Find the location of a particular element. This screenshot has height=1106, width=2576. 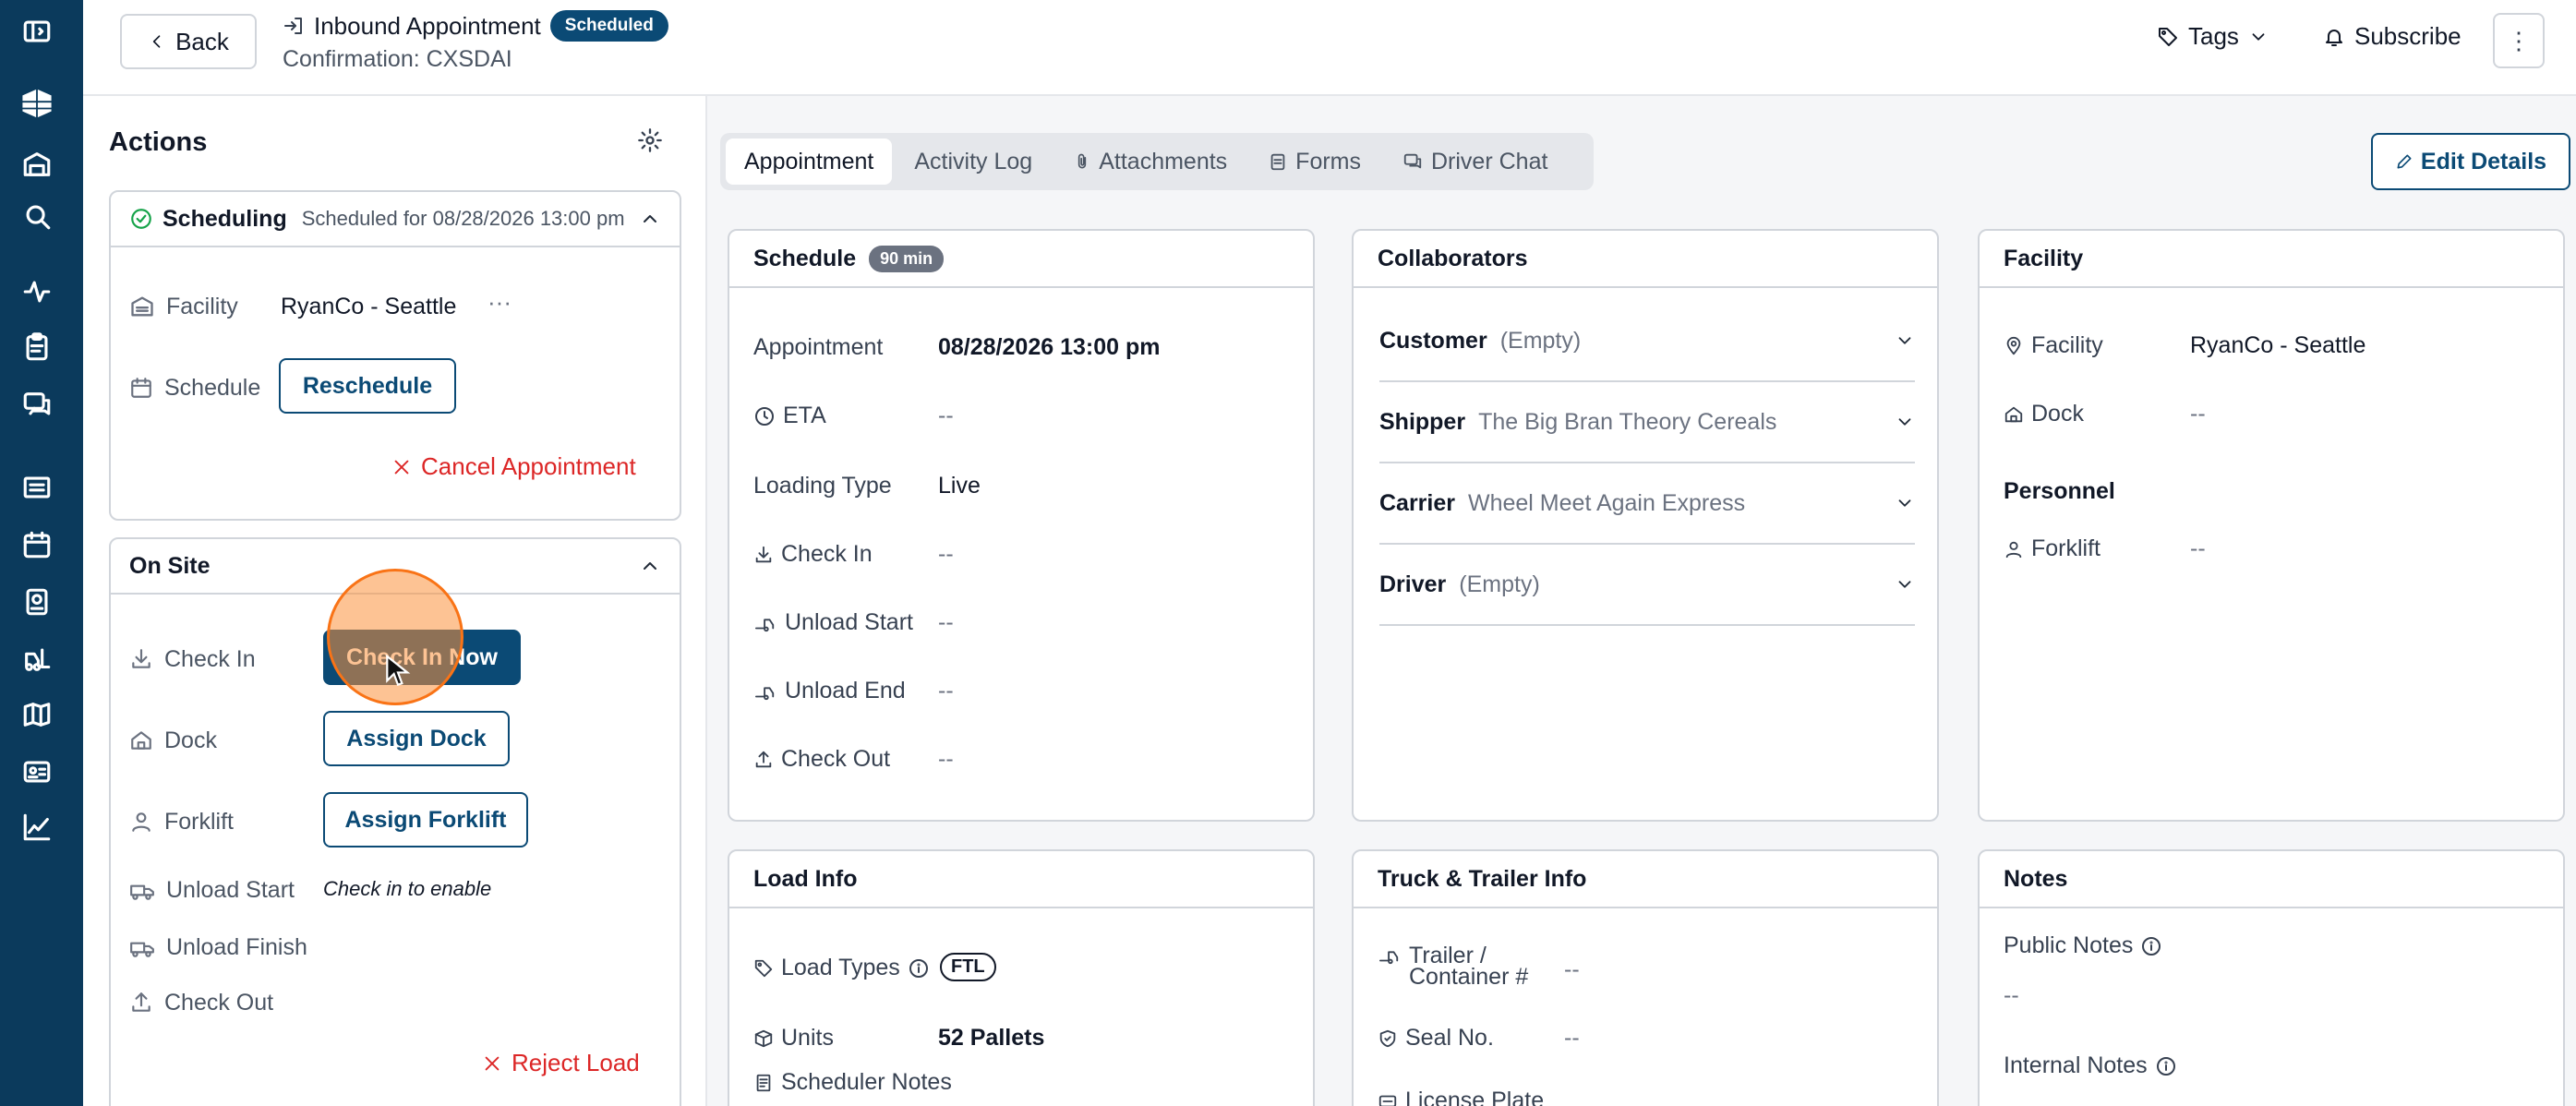

schedule-label: Schedule is located at coordinates (212, 387).